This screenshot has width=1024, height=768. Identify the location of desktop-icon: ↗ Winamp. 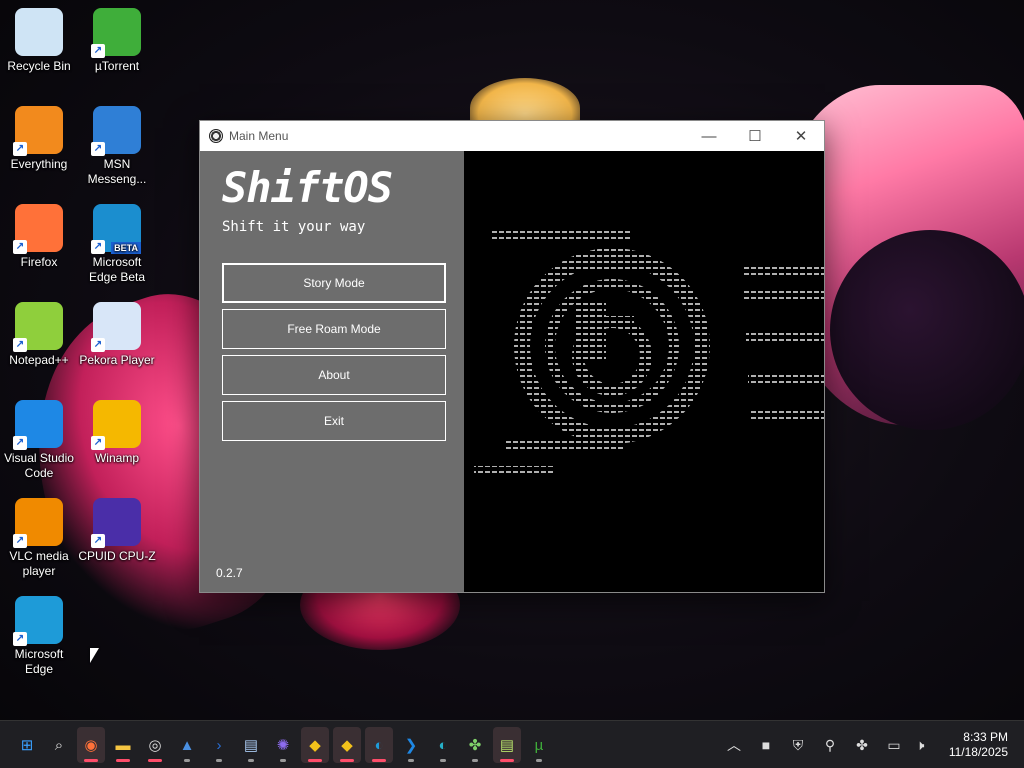
(117, 433).